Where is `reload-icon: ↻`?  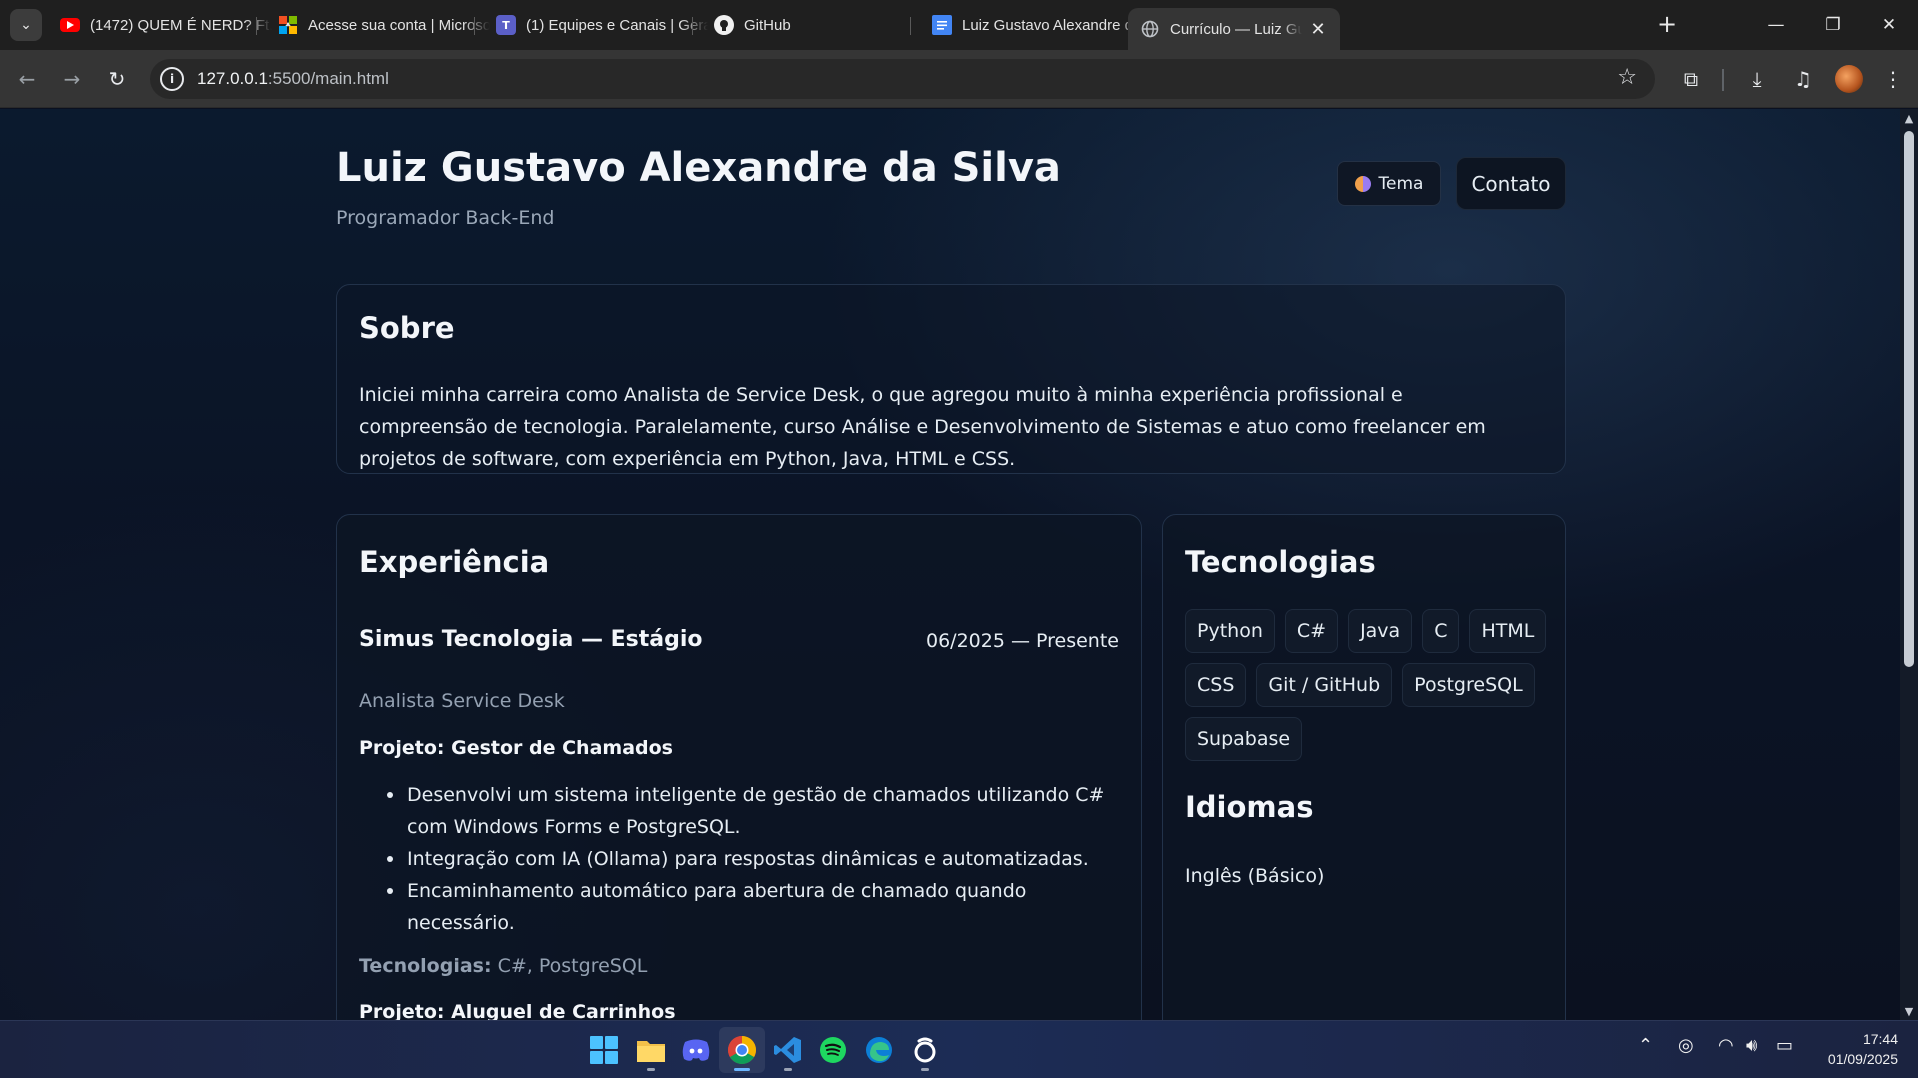 reload-icon: ↻ is located at coordinates (117, 79).